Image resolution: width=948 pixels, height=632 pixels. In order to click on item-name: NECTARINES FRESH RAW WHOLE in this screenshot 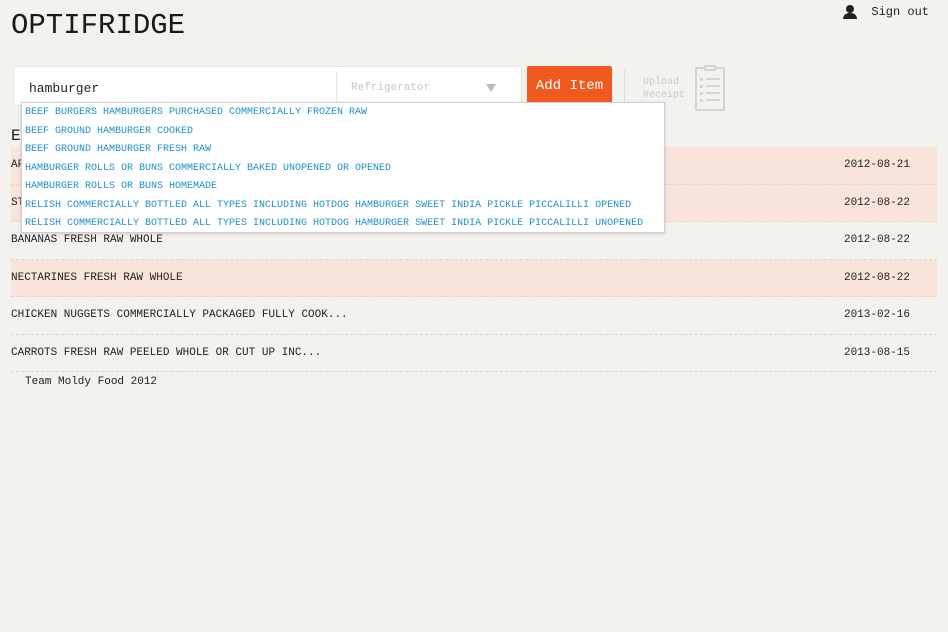, I will do `click(97, 277)`.